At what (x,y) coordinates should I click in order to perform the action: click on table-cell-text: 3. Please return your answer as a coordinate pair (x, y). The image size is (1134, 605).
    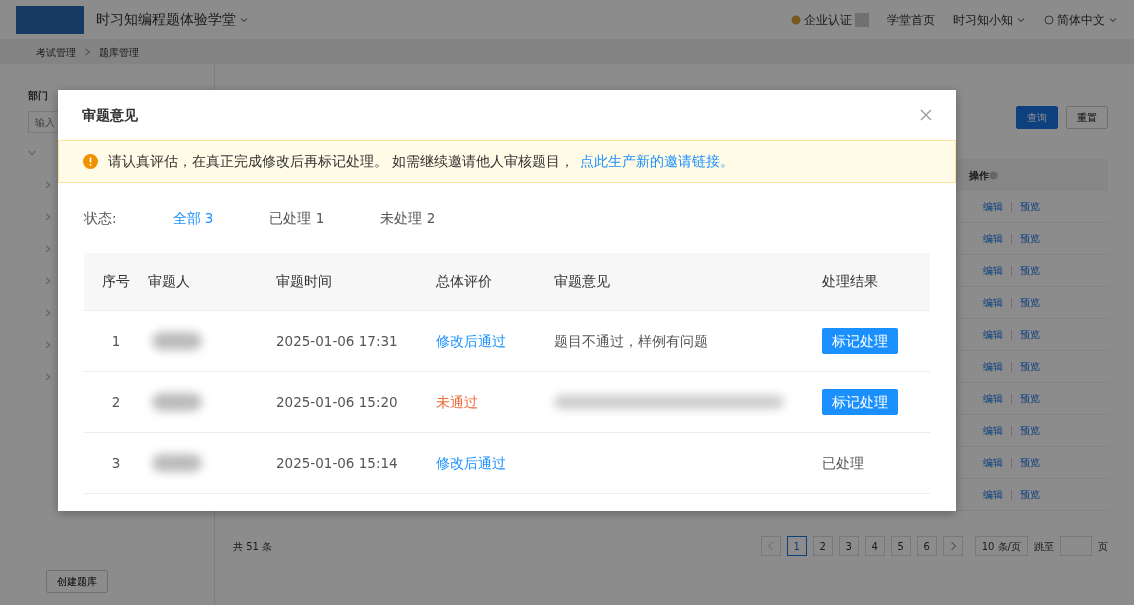
    Looking at the image, I should click on (116, 463).